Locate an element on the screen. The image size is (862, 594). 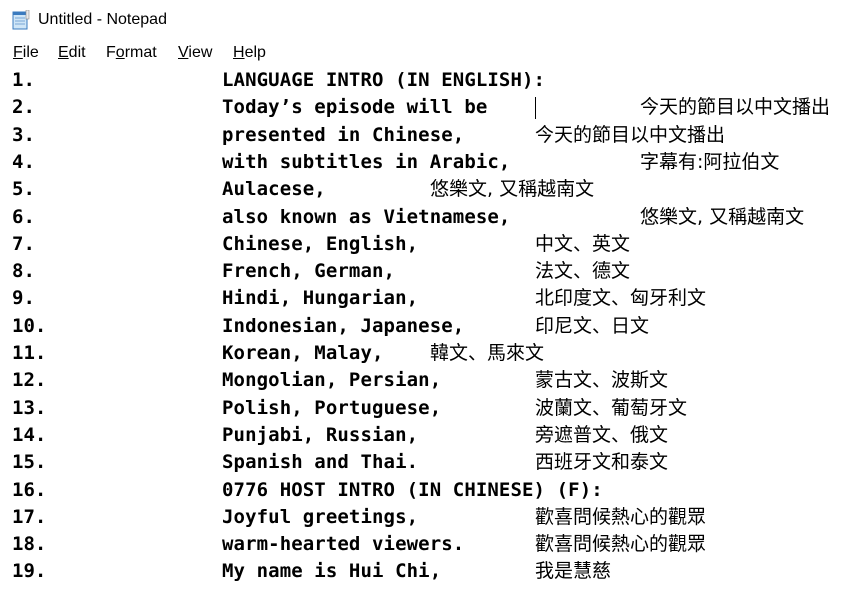
line-number: 14. is located at coordinates (29, 434).